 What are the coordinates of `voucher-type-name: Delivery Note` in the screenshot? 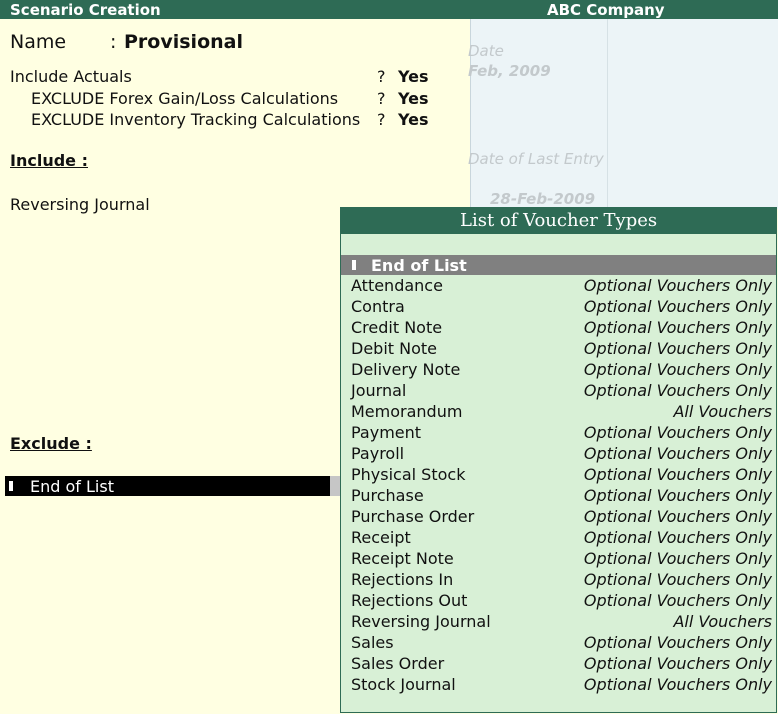 It's located at (406, 369).